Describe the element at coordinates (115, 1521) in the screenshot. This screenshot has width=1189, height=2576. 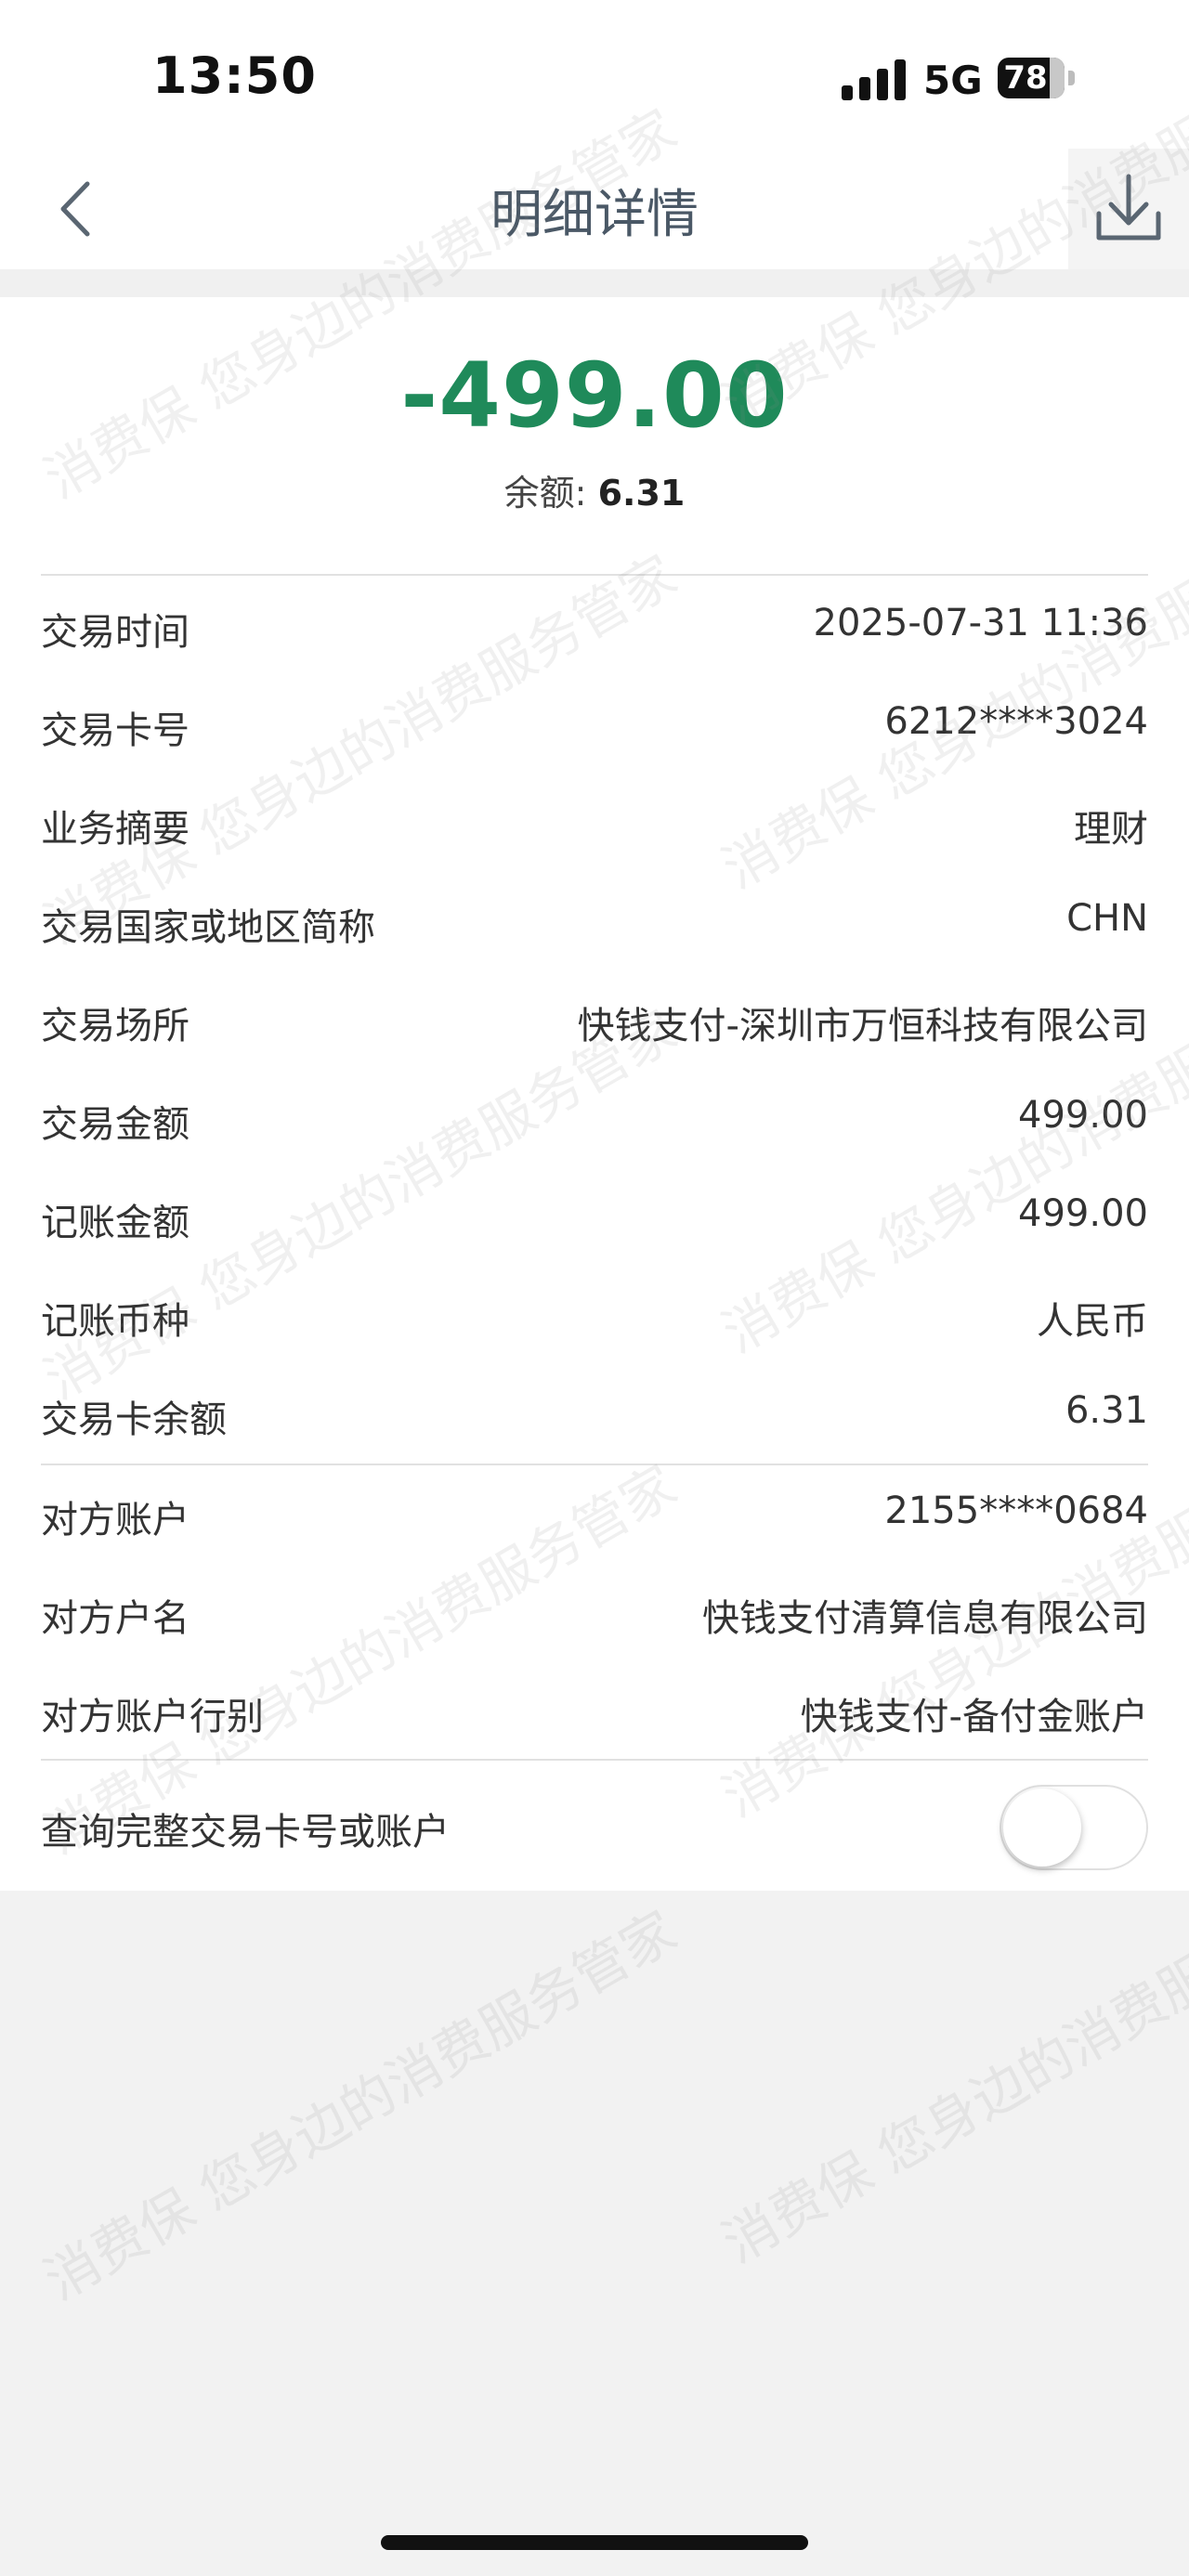
I see `row-label: 对方账户` at that location.